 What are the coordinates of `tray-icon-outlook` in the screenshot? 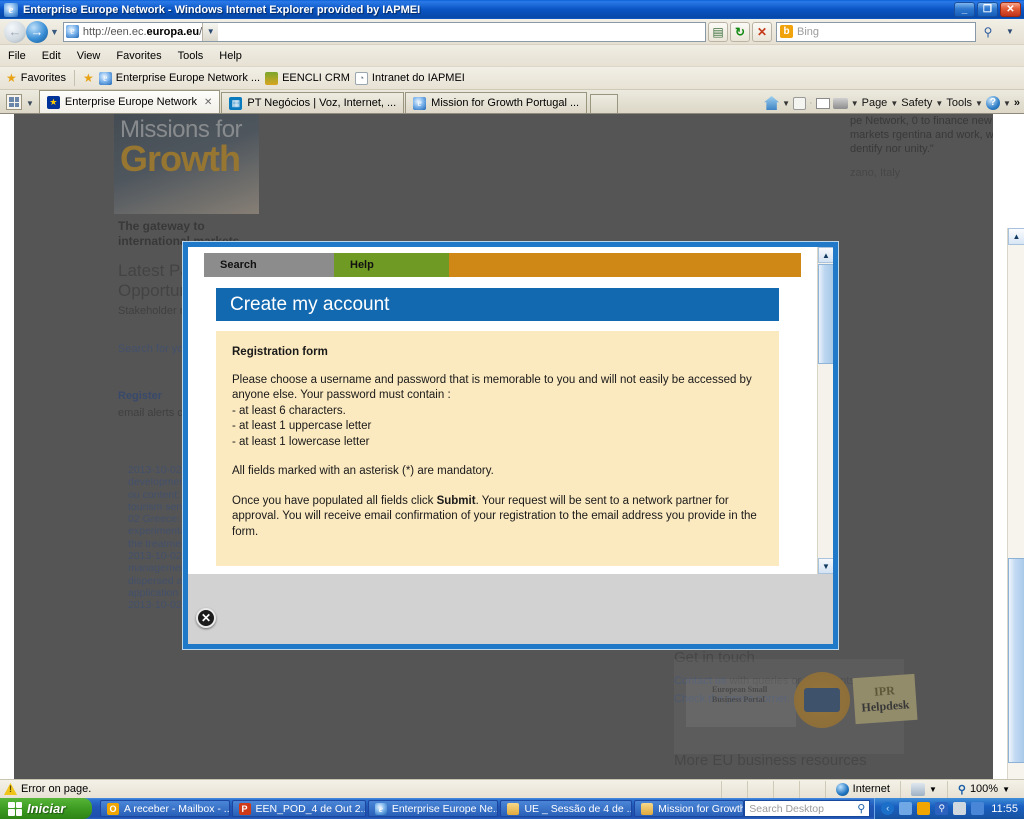 It's located at (924, 808).